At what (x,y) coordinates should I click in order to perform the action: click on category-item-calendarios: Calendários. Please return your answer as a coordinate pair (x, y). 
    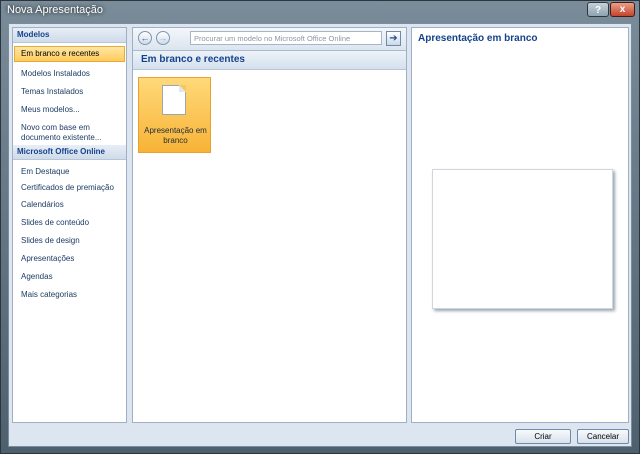
    Looking at the image, I should click on (69, 205).